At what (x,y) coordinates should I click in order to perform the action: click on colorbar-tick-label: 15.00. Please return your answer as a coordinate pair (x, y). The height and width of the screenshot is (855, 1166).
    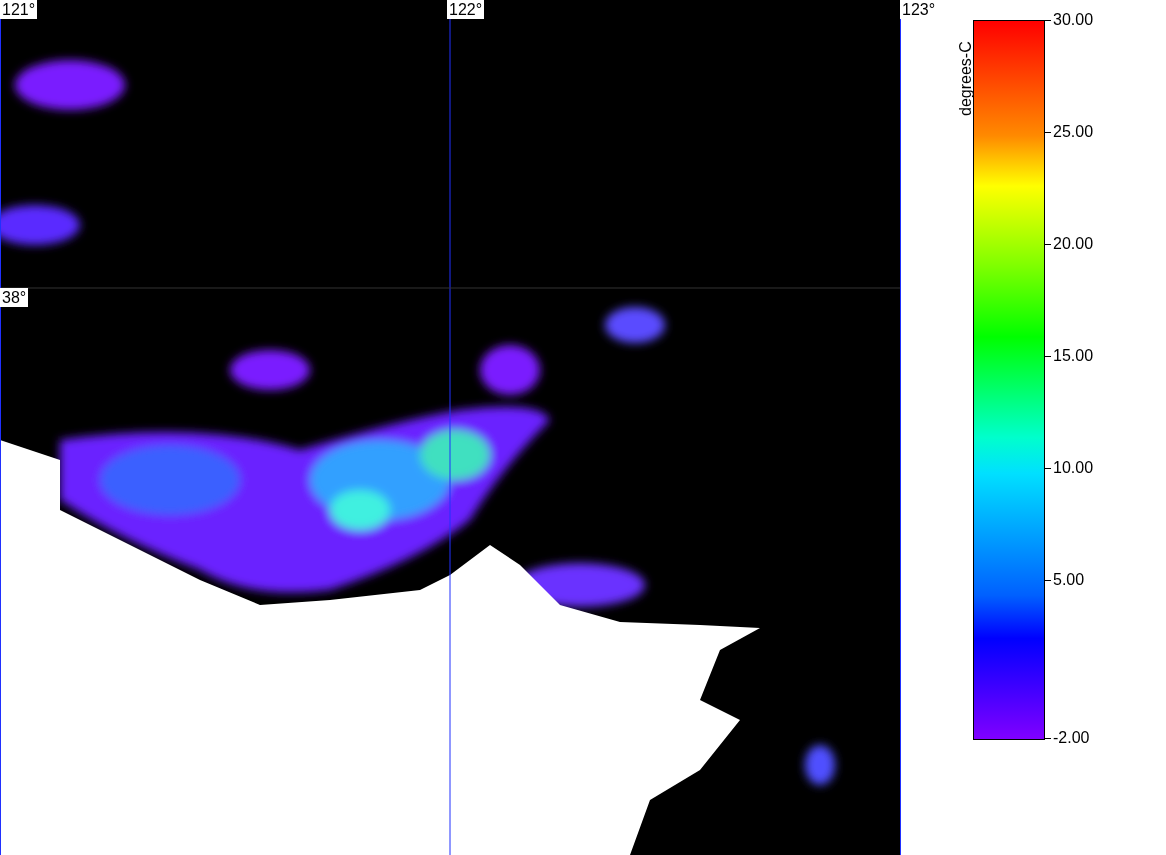
    Looking at the image, I should click on (1069, 356).